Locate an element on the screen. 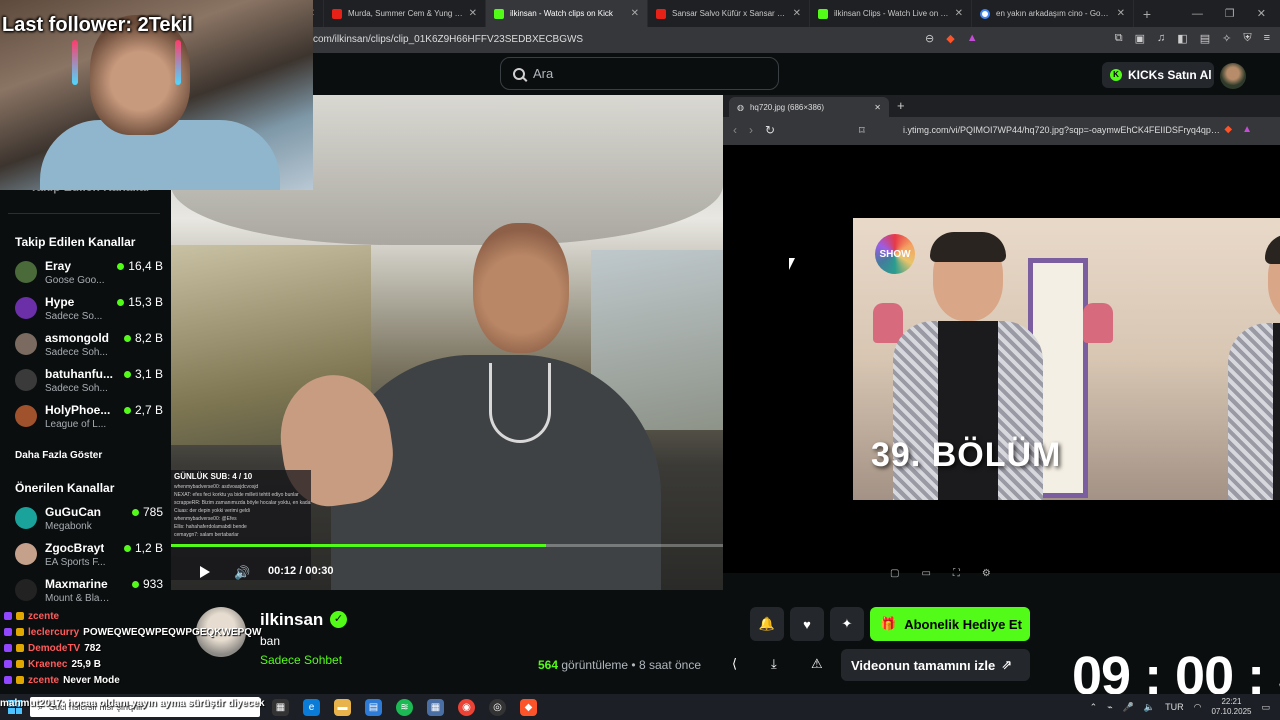 The width and height of the screenshot is (1280, 720). edge-icon: e is located at coordinates (311, 707).